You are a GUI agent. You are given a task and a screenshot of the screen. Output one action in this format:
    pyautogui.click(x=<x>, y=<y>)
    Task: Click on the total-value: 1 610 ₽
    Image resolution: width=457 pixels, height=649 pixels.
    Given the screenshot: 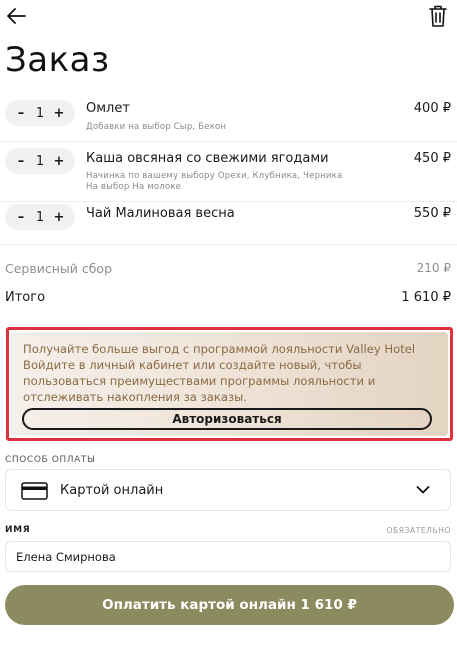 What is the action you would take?
    pyautogui.click(x=426, y=297)
    